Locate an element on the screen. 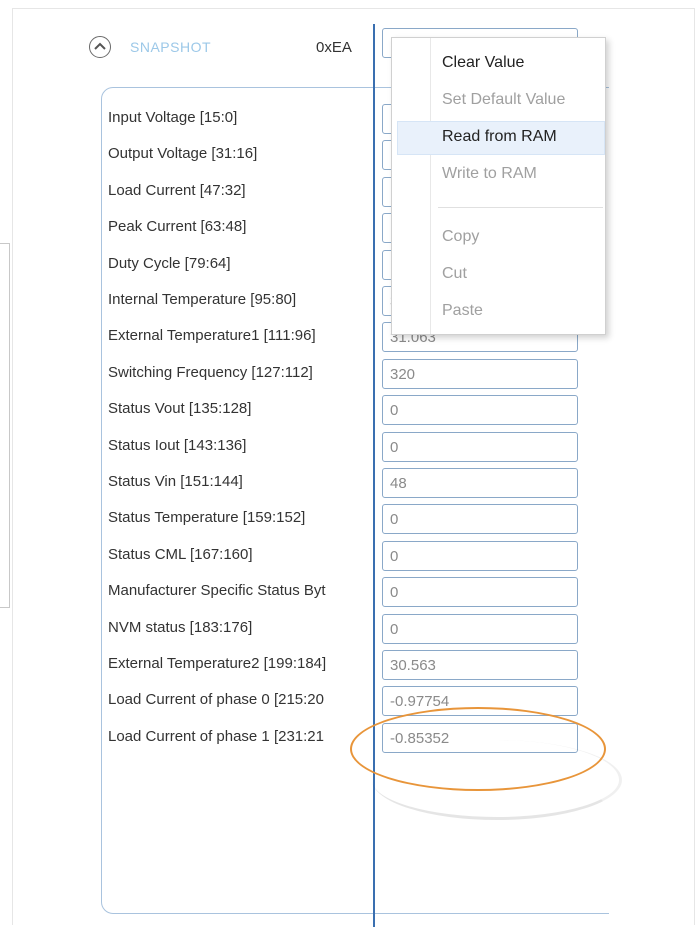  field-label: Status Iout [143:136] is located at coordinates (177, 445).